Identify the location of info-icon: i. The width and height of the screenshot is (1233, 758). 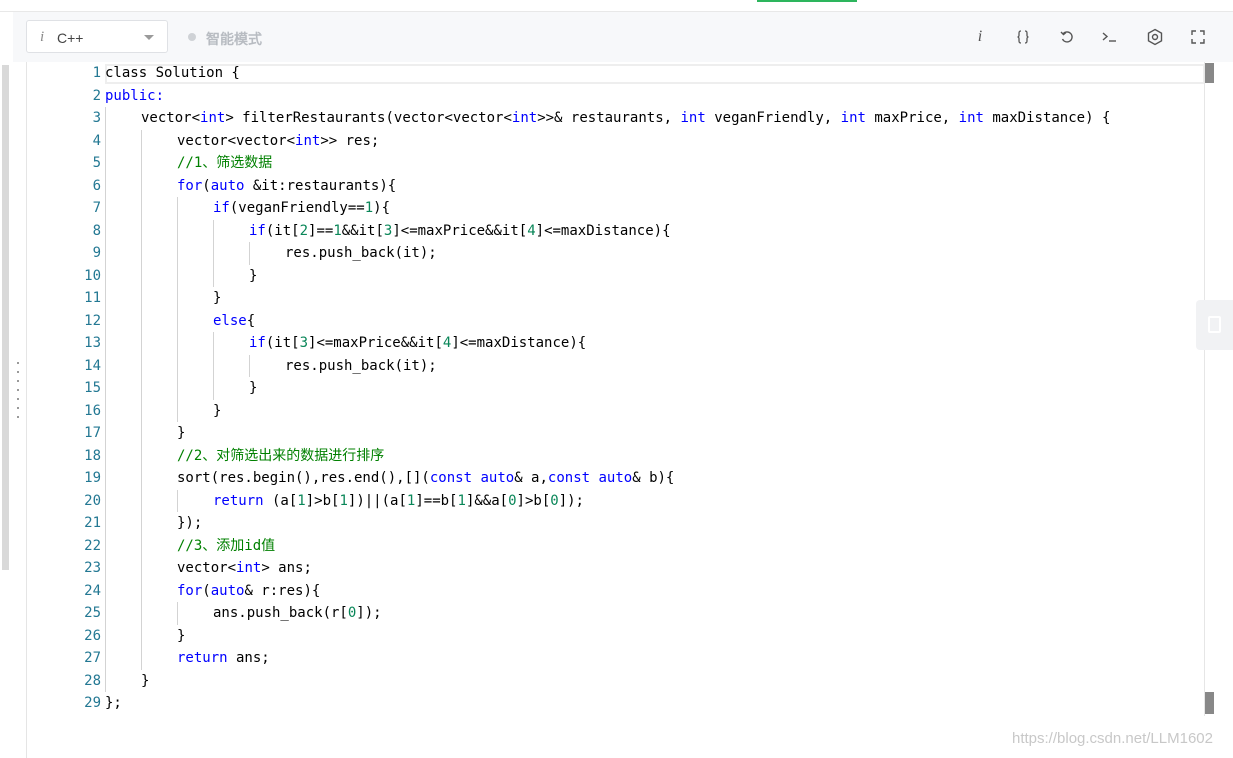
(980, 36).